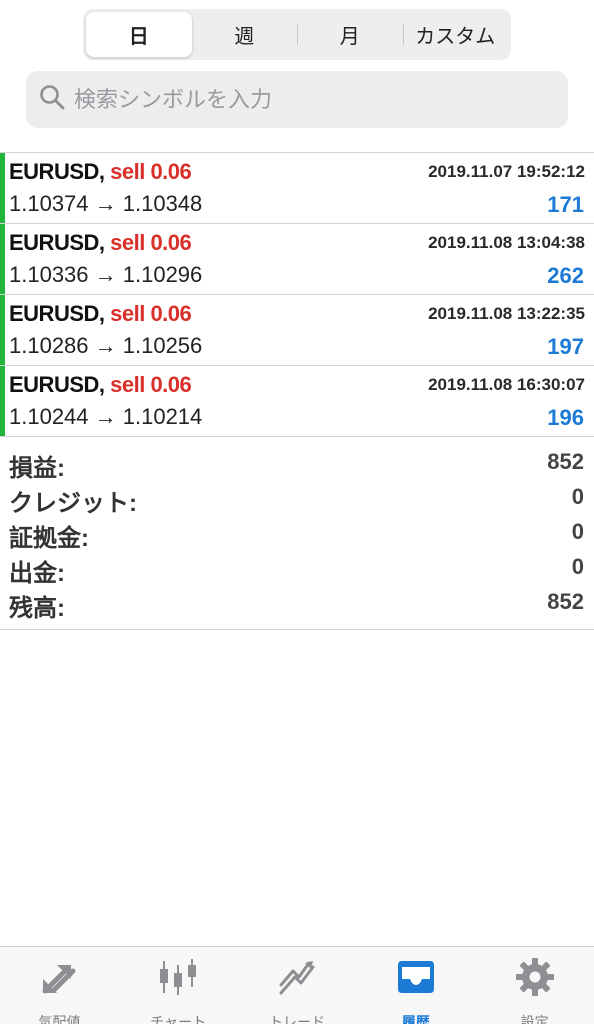  What do you see at coordinates (73, 503) in the screenshot?
I see `summary-label: クレジット:` at bounding box center [73, 503].